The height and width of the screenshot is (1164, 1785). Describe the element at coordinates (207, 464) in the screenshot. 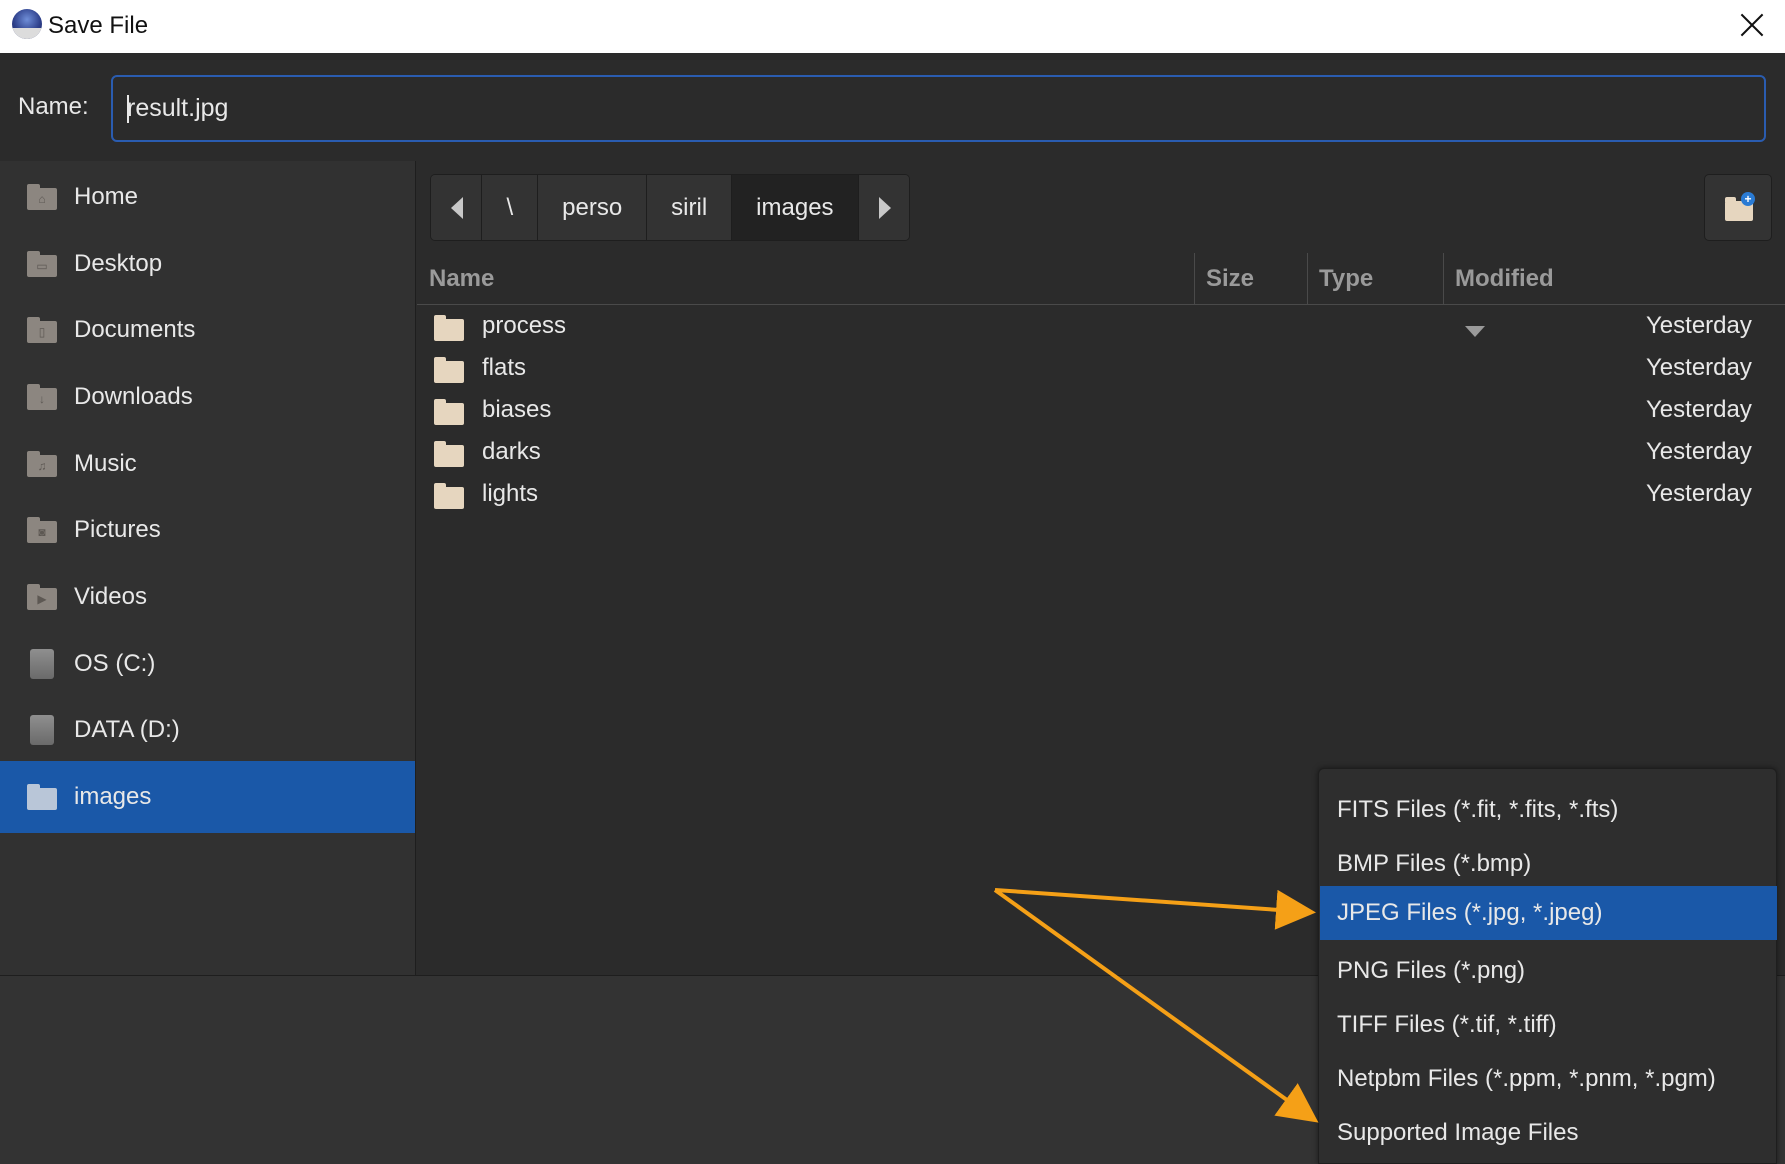

I see `sidebar-item-music: ♫ Music` at that location.